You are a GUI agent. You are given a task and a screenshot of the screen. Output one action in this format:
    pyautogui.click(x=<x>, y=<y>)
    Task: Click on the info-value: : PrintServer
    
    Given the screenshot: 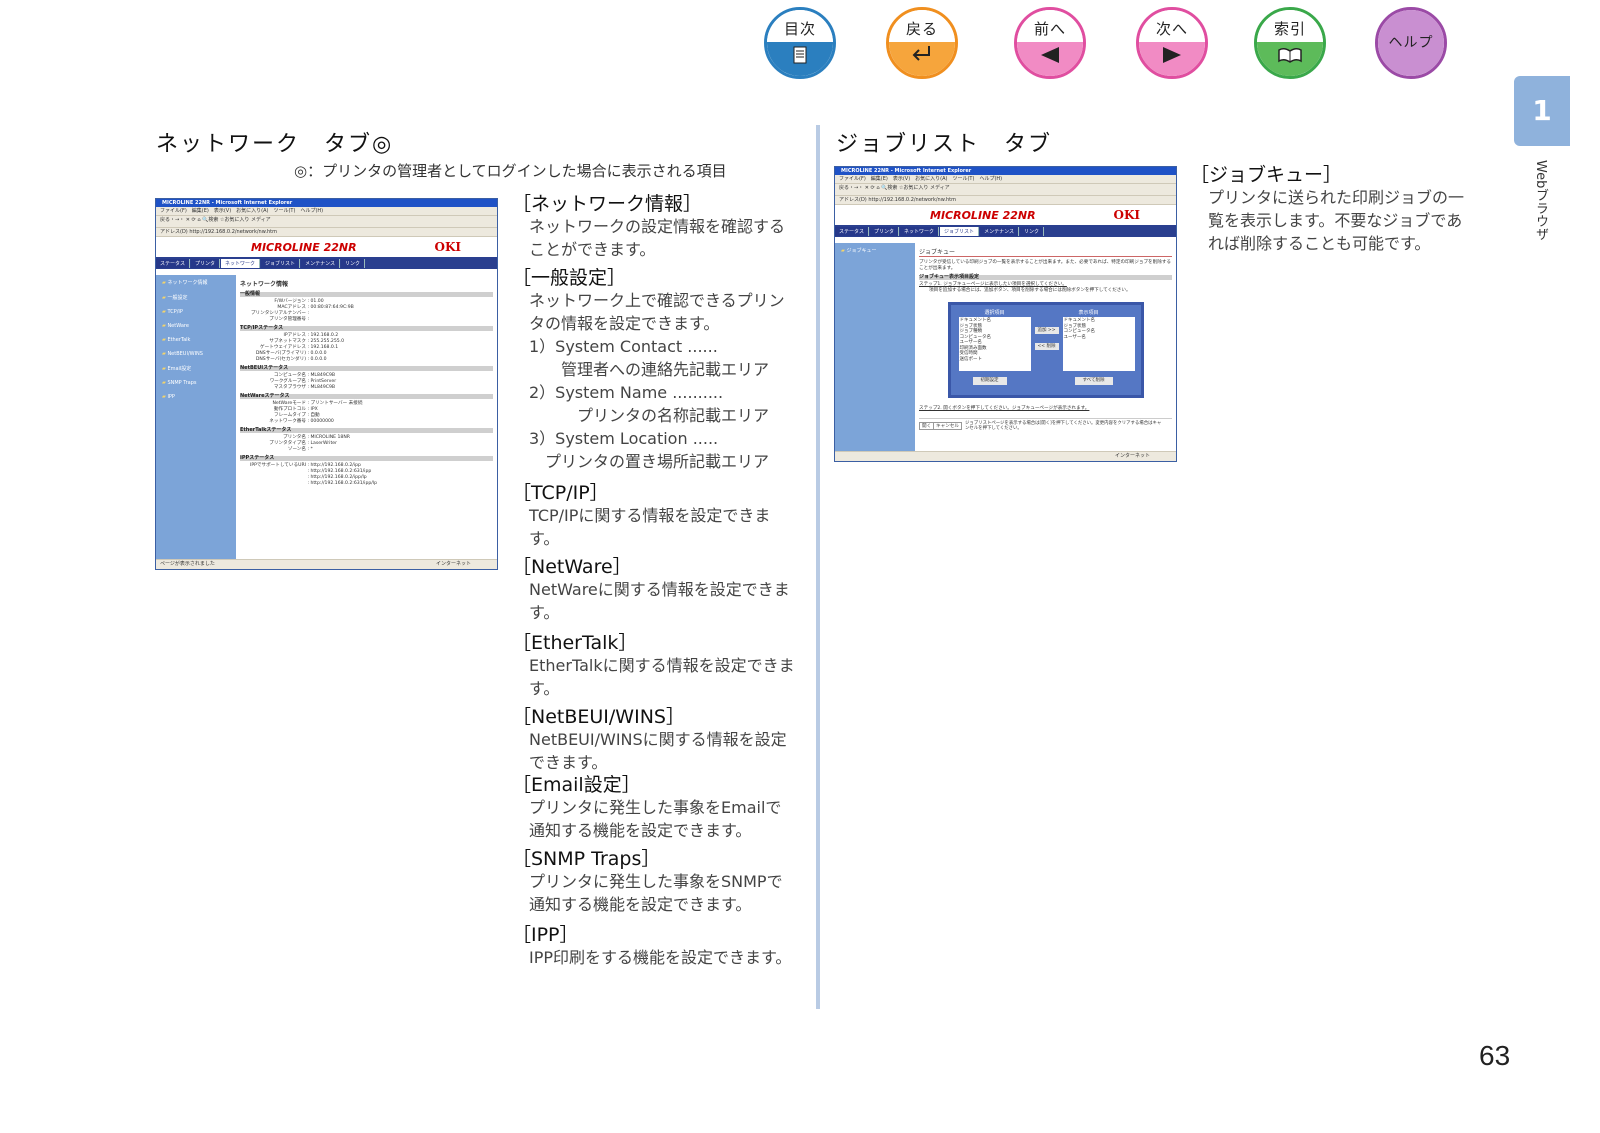 What is the action you would take?
    pyautogui.click(x=321, y=381)
    